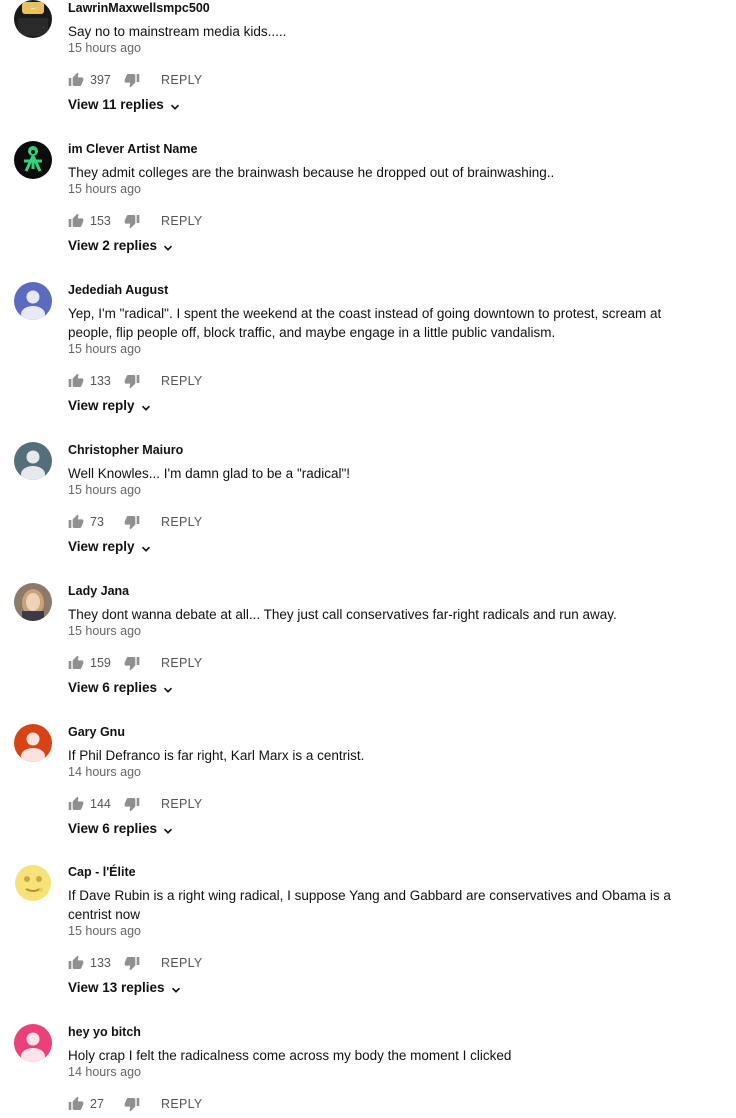 The width and height of the screenshot is (736, 1118). What do you see at coordinates (97, 1104) in the screenshot?
I see `like-count: 27` at bounding box center [97, 1104].